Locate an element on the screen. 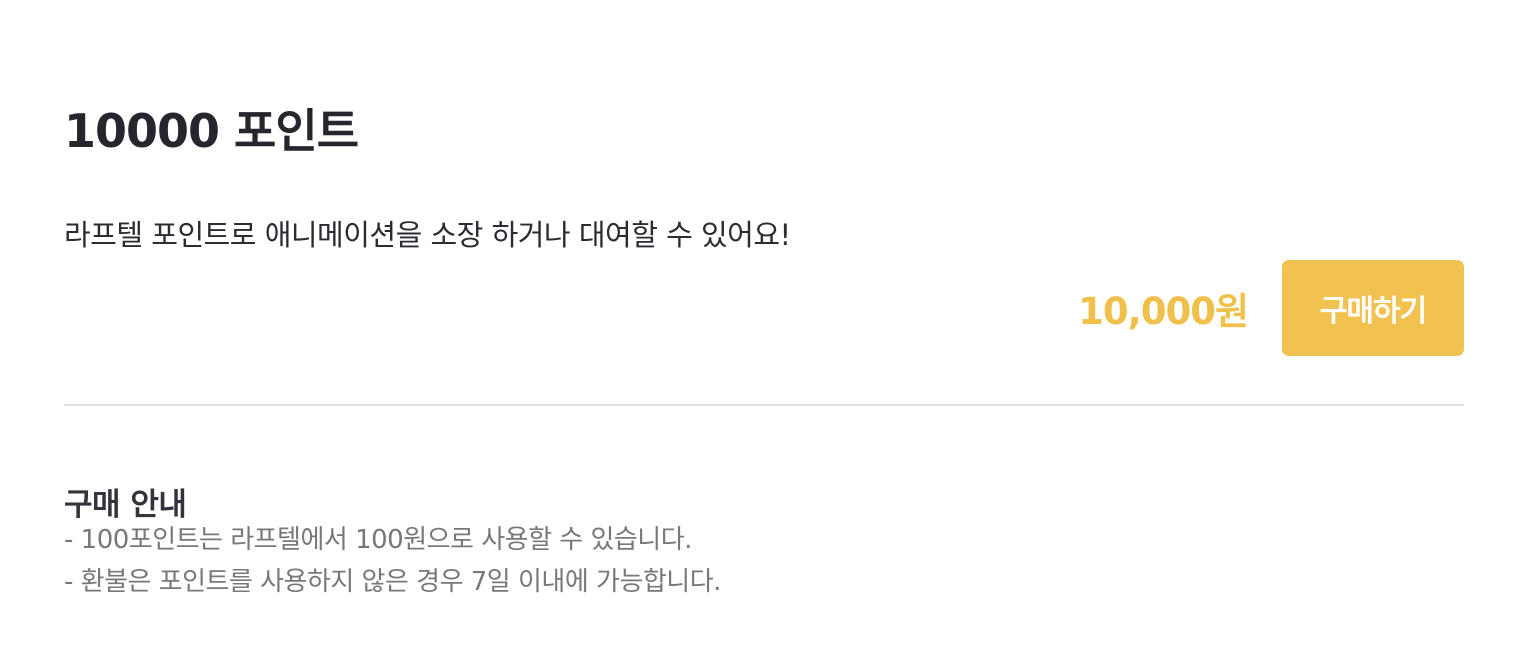 The image size is (1528, 664). product-title: 10000 포인트 is located at coordinates (211, 130).